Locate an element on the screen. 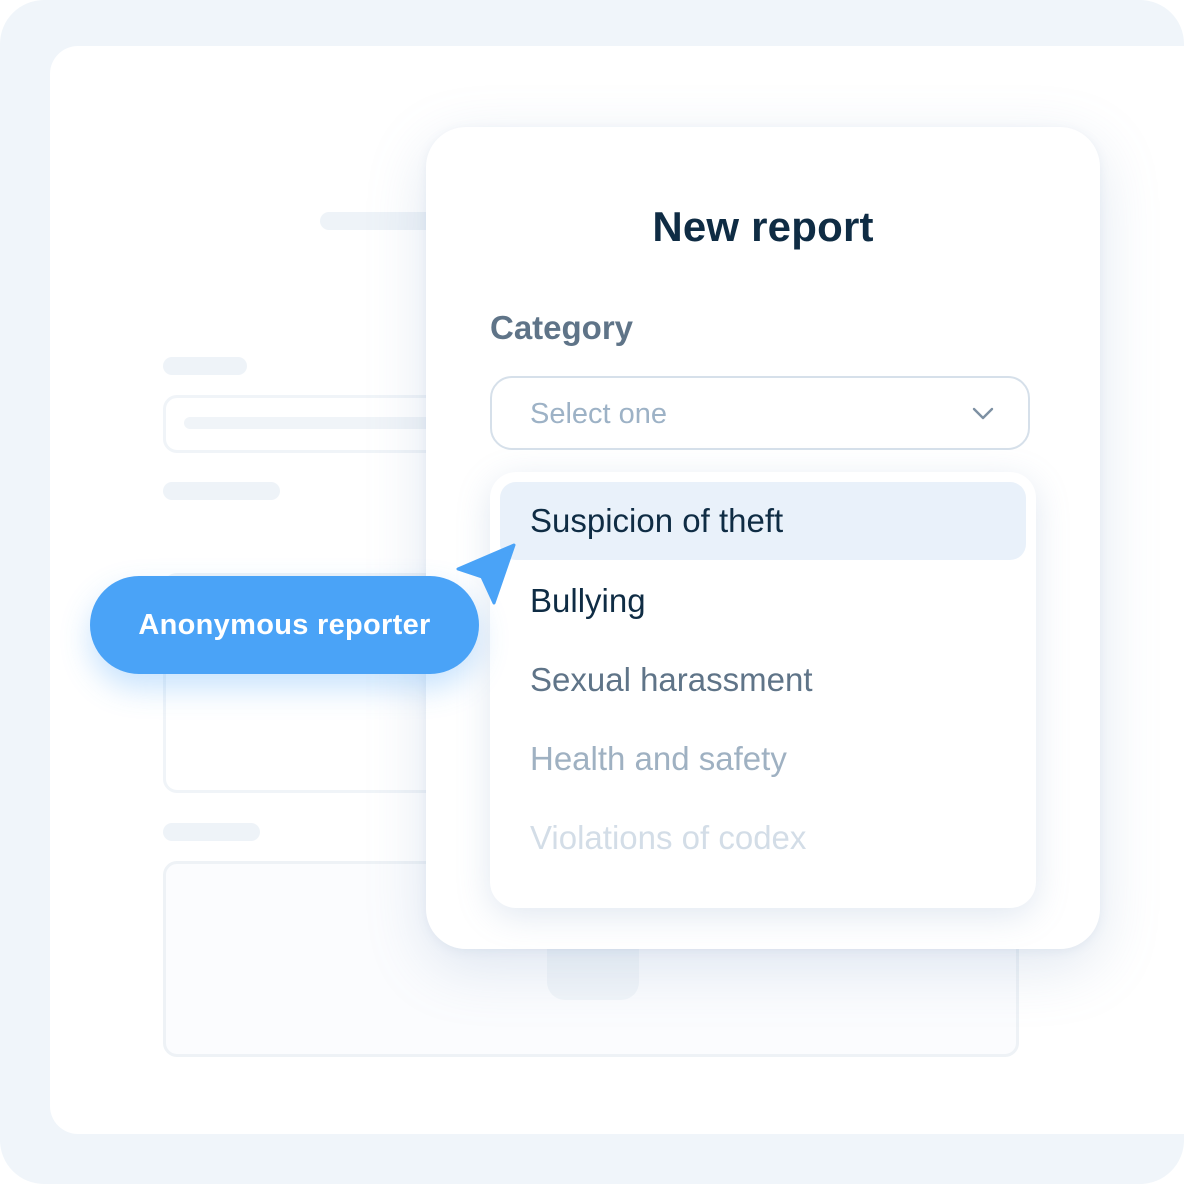  dropdown-option-suspicion-of-theft: Suspicion of theft is located at coordinates (763, 521).